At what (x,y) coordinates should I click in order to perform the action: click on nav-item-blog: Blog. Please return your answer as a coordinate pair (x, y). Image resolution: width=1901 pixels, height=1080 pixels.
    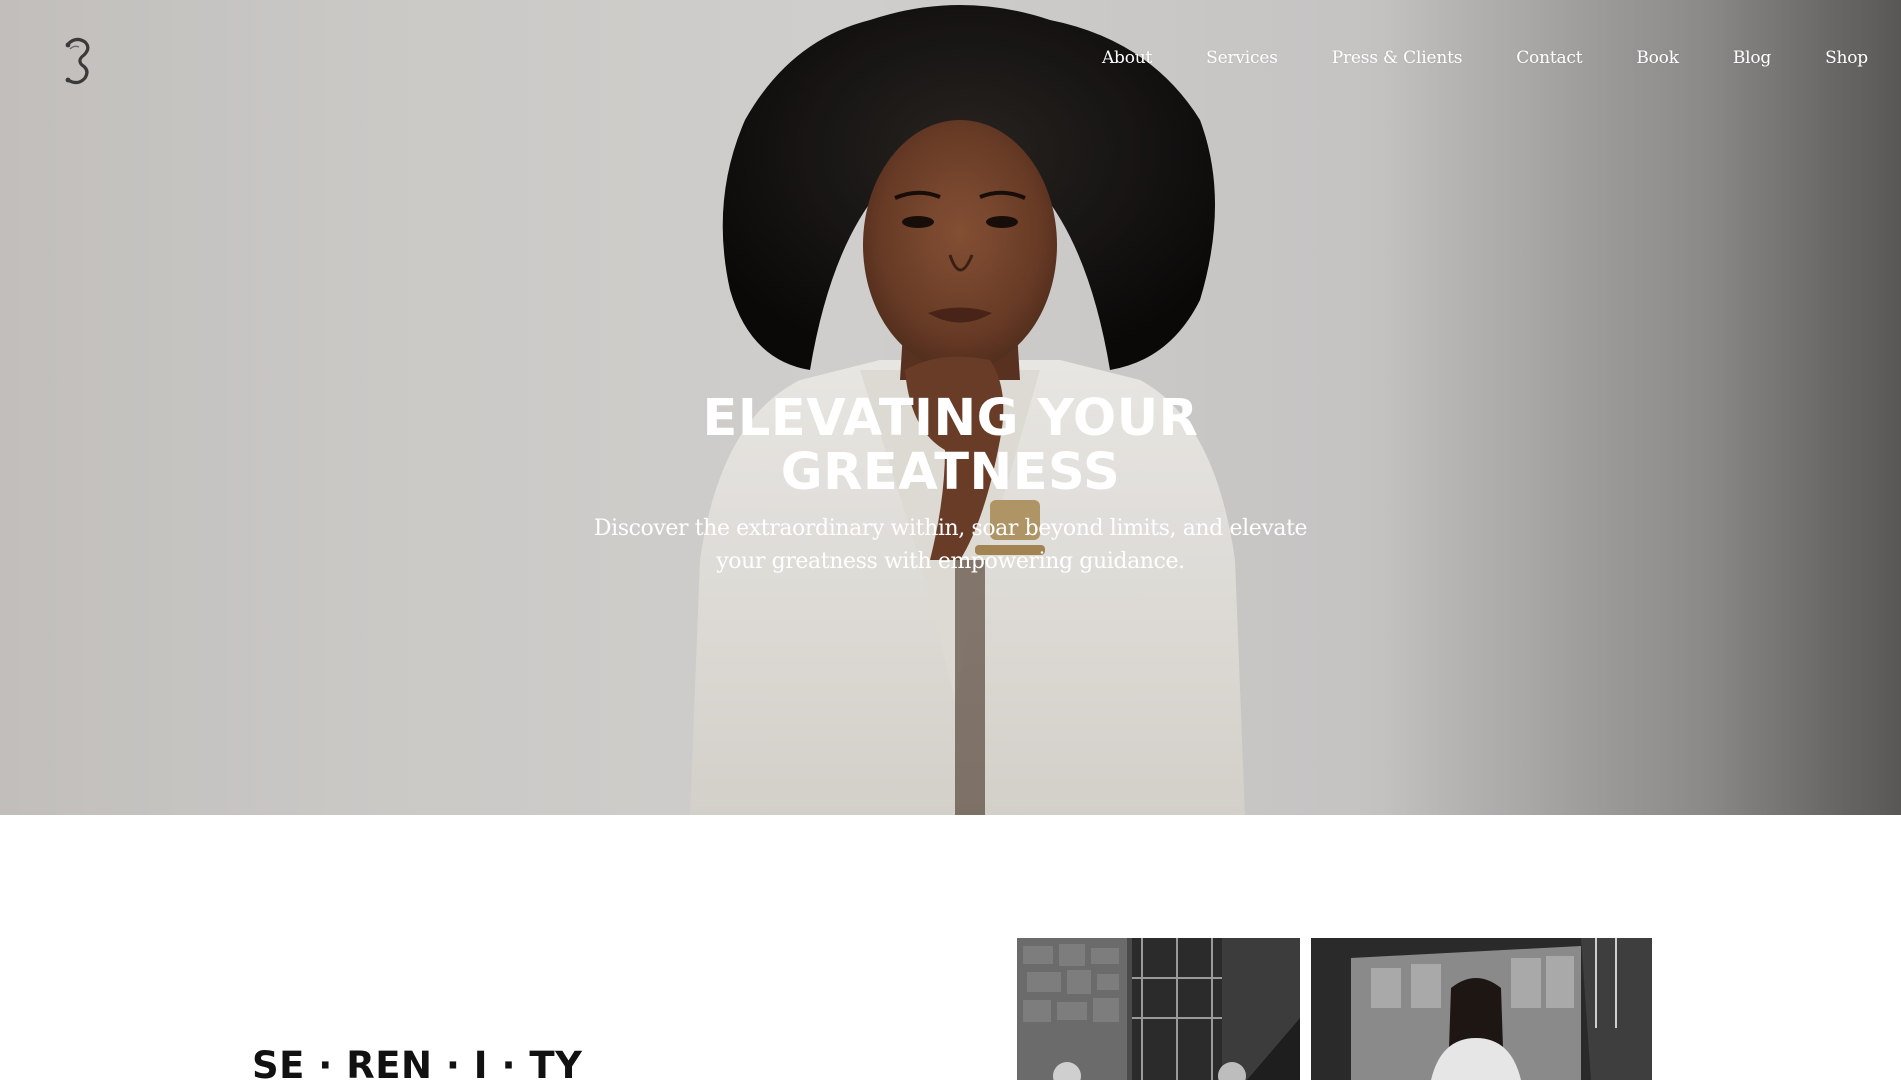
    Looking at the image, I should click on (1752, 58).